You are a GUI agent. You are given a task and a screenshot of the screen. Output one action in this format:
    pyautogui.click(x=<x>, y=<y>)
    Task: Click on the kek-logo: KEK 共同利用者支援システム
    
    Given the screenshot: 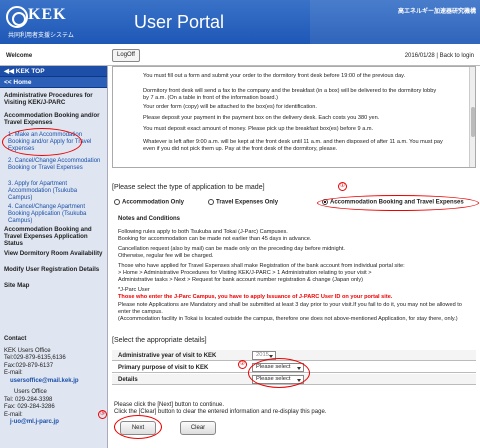 What is the action you would take?
    pyautogui.click(x=52, y=22)
    